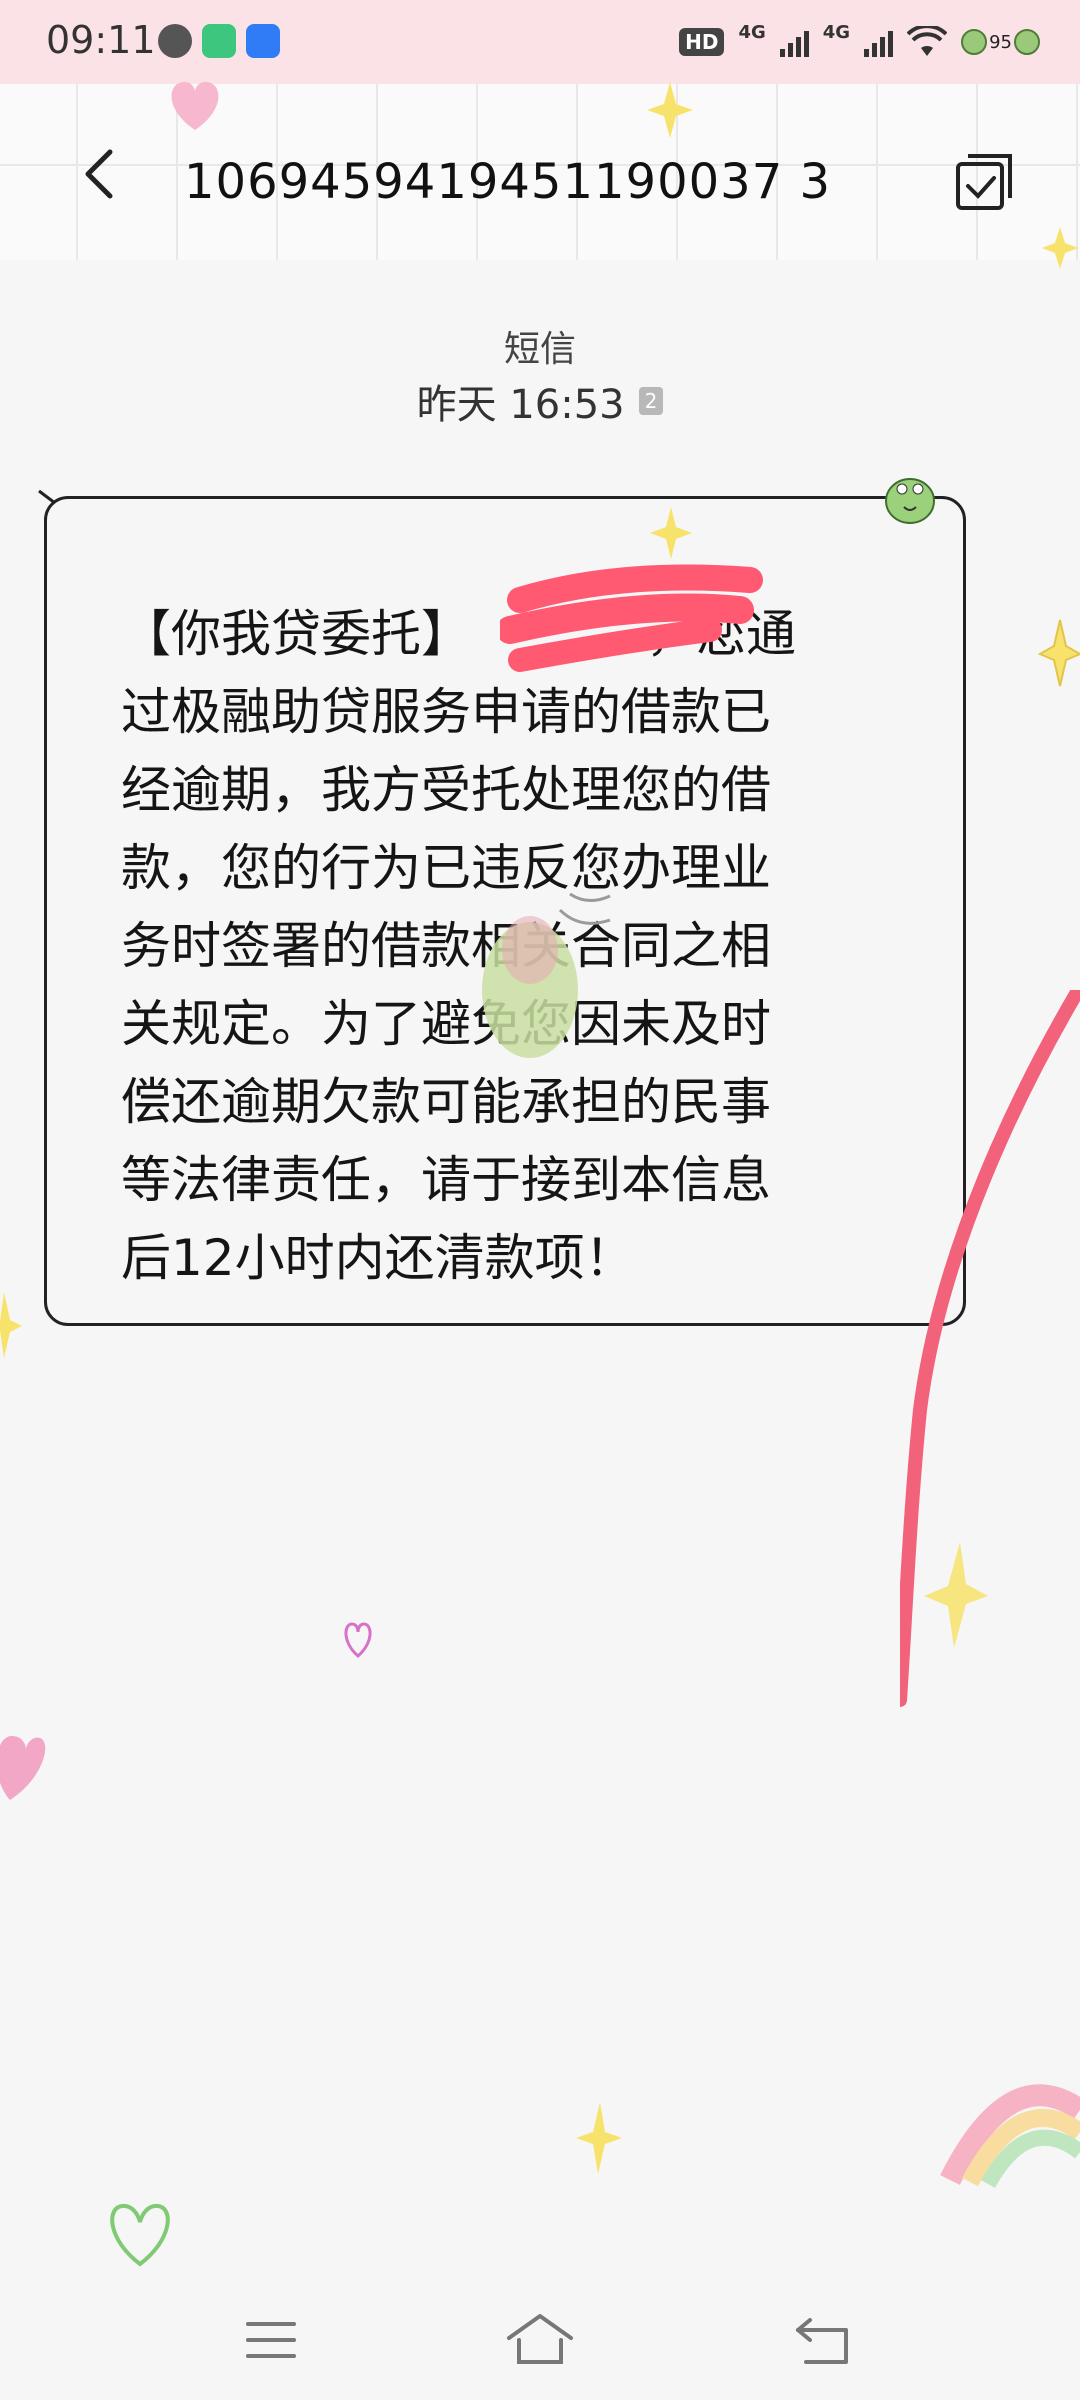 The height and width of the screenshot is (2400, 1080). I want to click on pink-line-decoration, so click(990, 1348).